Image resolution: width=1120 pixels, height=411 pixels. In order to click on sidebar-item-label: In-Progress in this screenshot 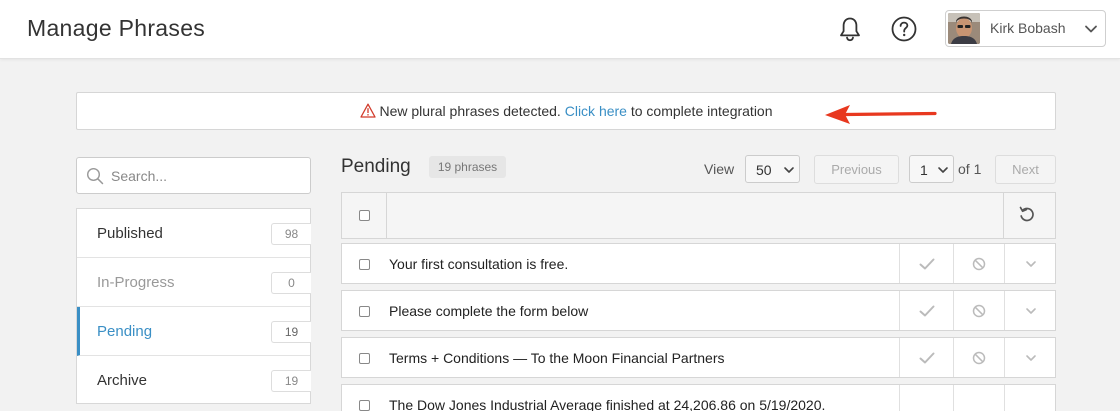, I will do `click(136, 282)`.